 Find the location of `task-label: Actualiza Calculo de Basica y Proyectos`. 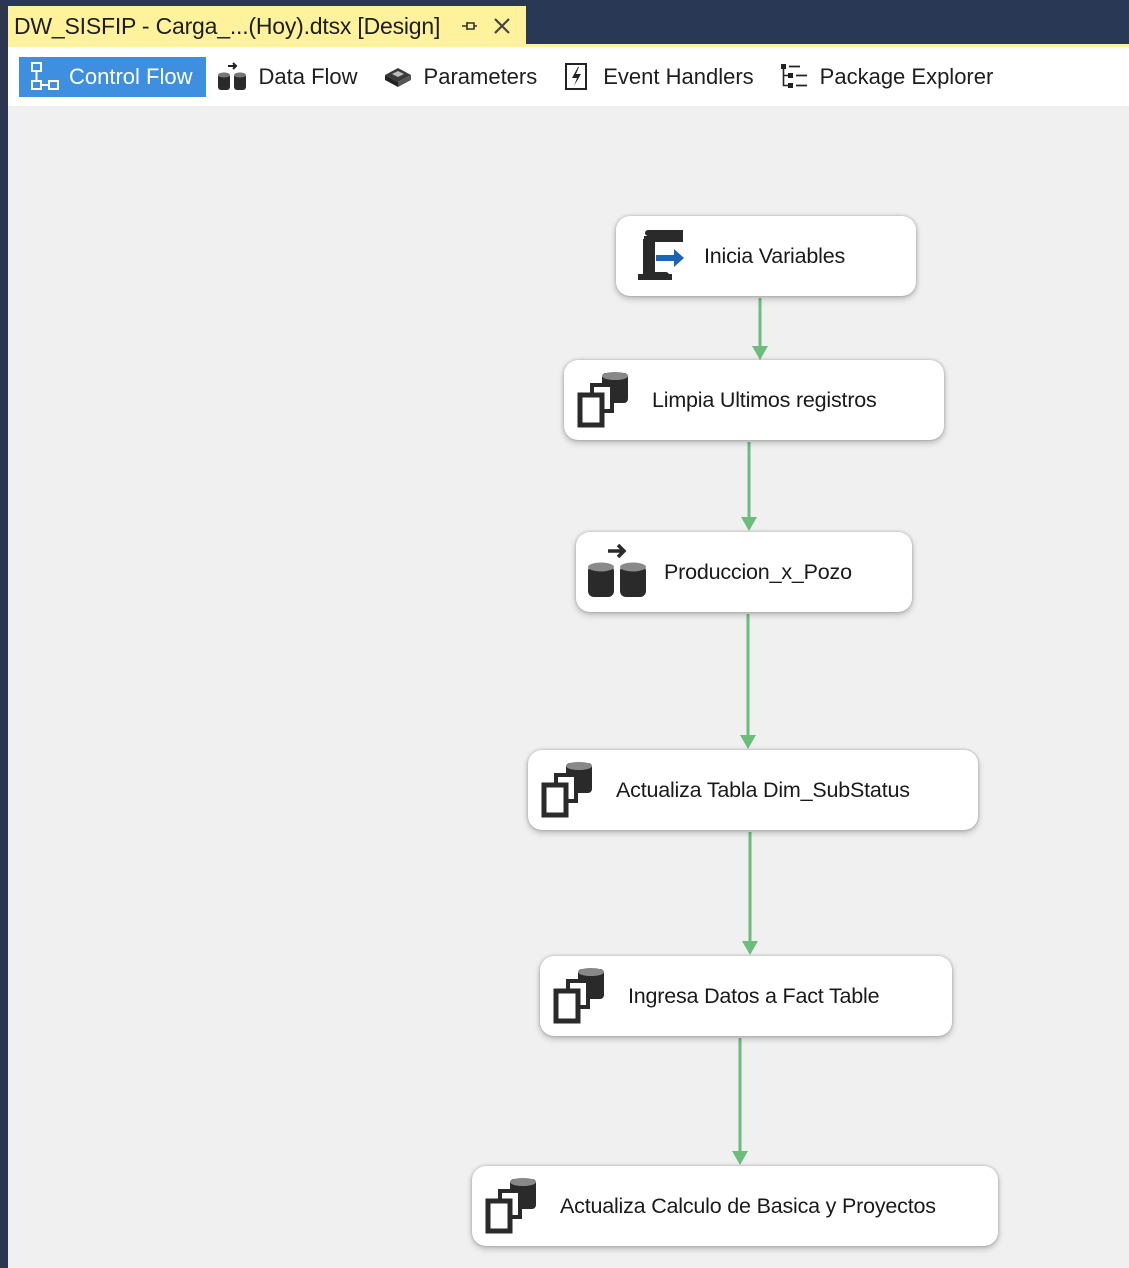

task-label: Actualiza Calculo de Basica y Proyectos is located at coordinates (748, 1205).